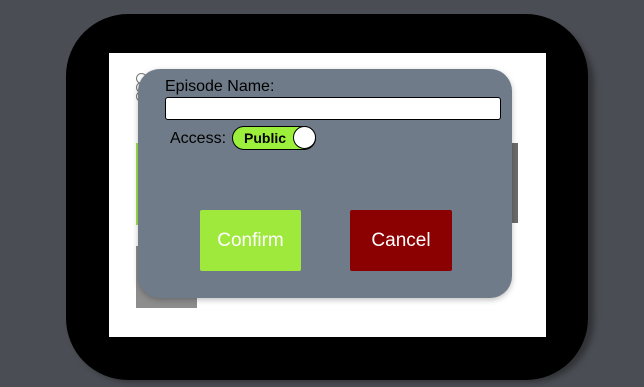  What do you see at coordinates (265, 138) in the screenshot?
I see `access-toggle-label: Public` at bounding box center [265, 138].